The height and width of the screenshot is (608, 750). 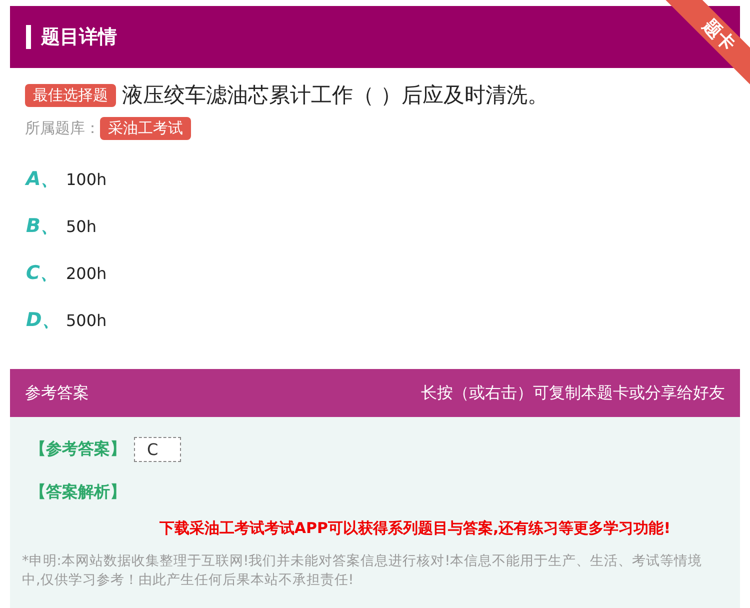 What do you see at coordinates (57, 393) in the screenshot?
I see `answer-title: 参考答案` at bounding box center [57, 393].